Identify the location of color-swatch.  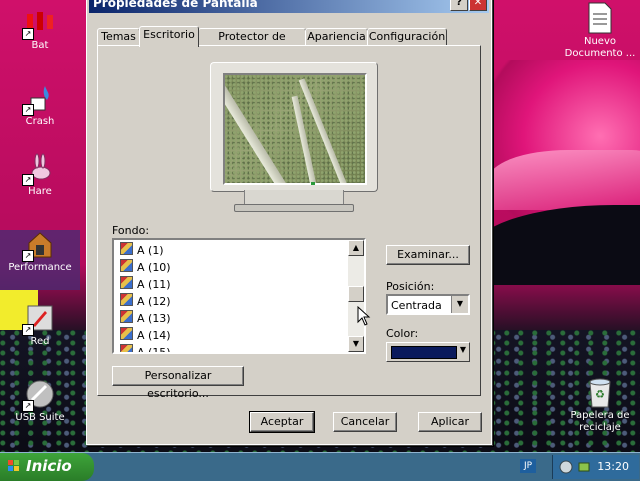
(424, 352).